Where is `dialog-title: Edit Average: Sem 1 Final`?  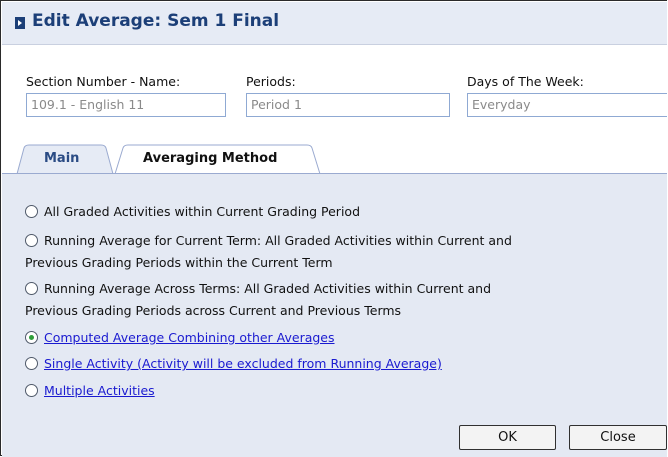 dialog-title: Edit Average: Sem 1 Final is located at coordinates (156, 21).